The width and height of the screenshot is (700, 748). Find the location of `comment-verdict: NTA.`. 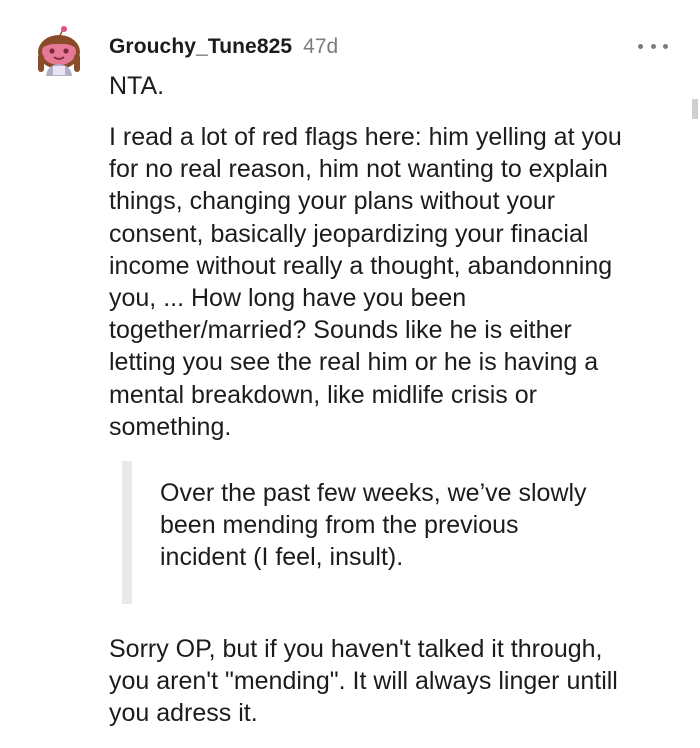

comment-verdict: NTA. is located at coordinates (137, 86).